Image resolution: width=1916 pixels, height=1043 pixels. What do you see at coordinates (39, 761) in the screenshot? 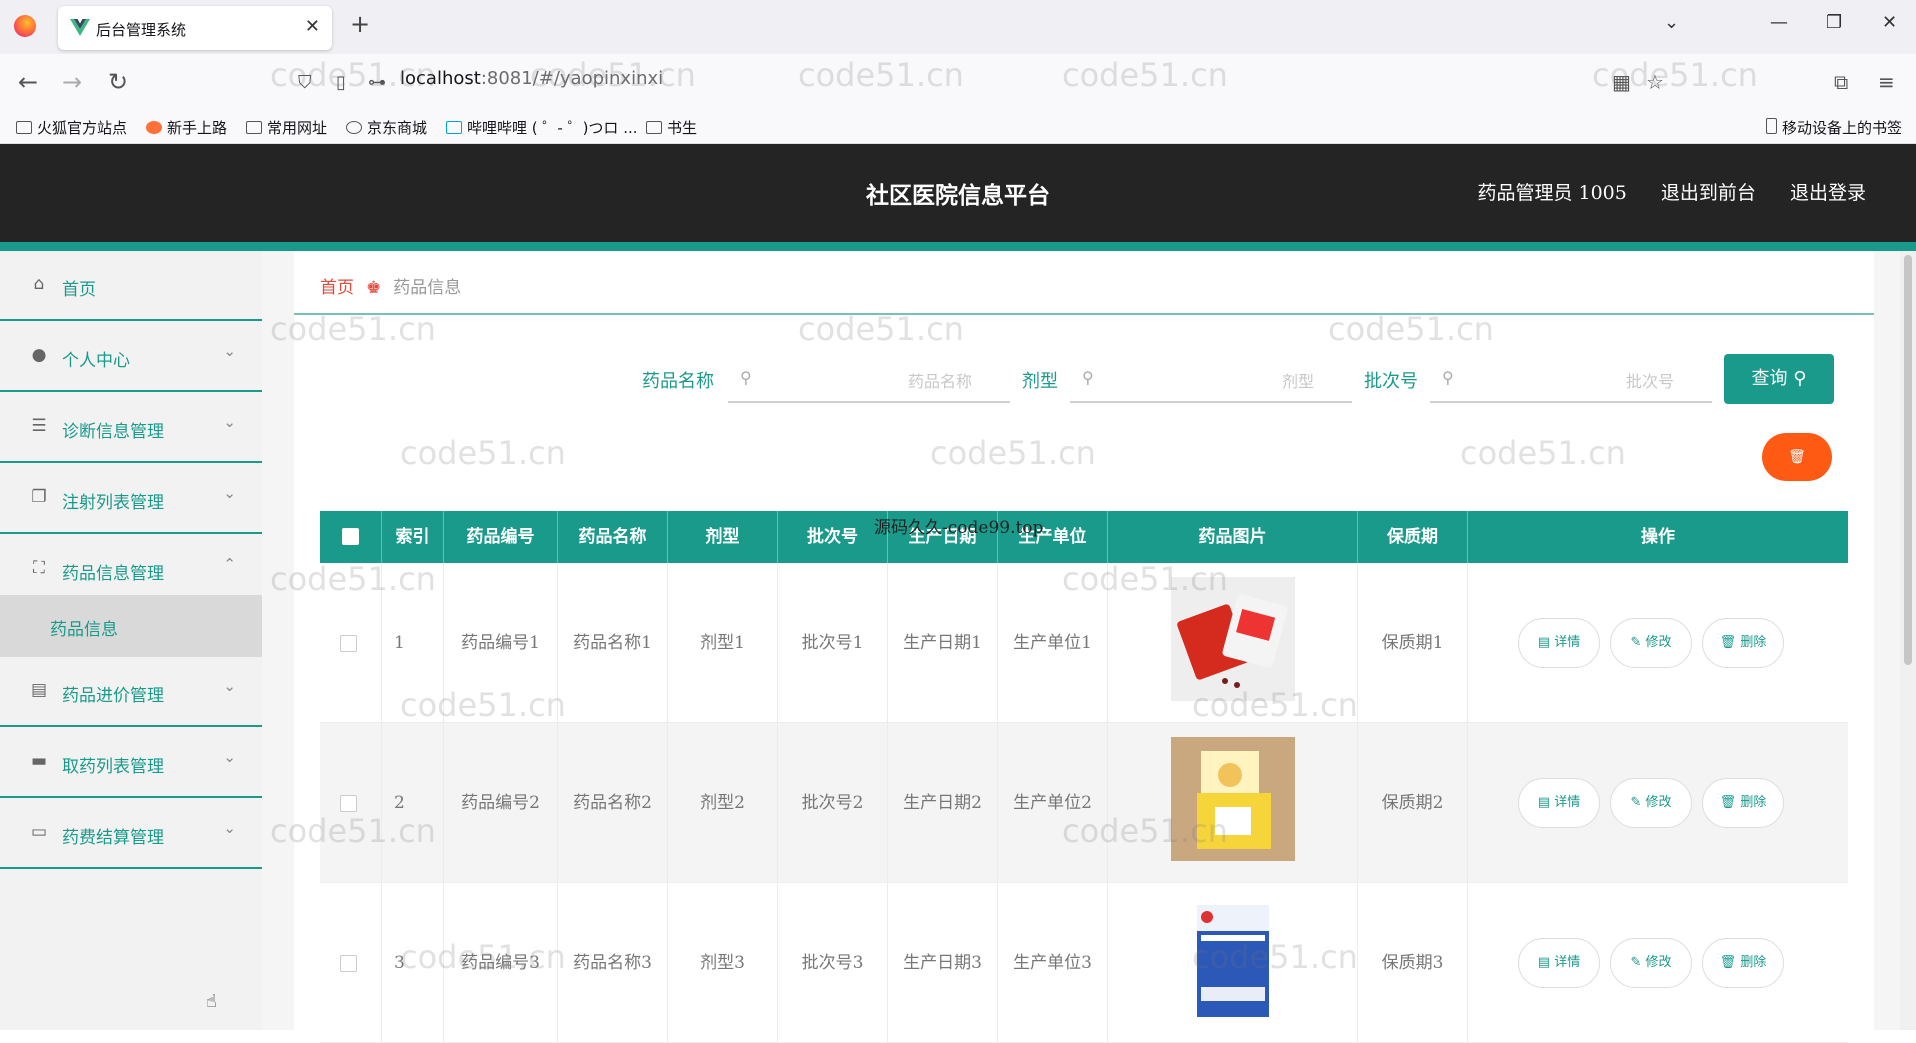
I see `briefcase-icon: ▬` at bounding box center [39, 761].